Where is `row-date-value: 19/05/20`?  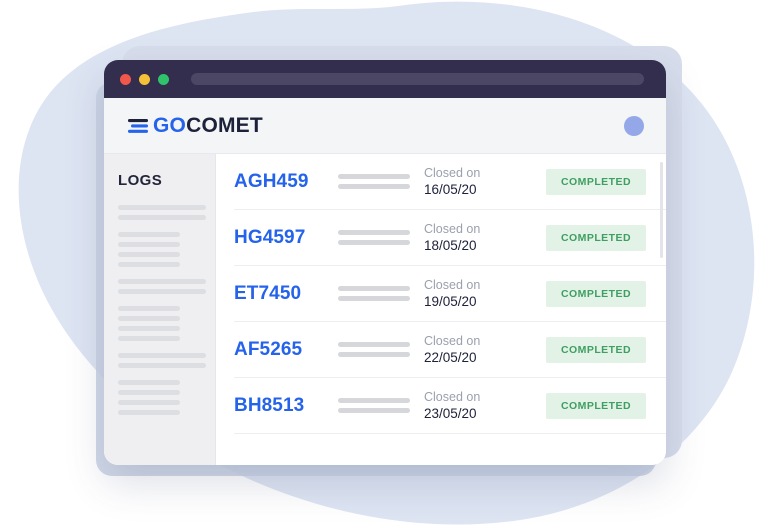 row-date-value: 19/05/20 is located at coordinates (450, 301).